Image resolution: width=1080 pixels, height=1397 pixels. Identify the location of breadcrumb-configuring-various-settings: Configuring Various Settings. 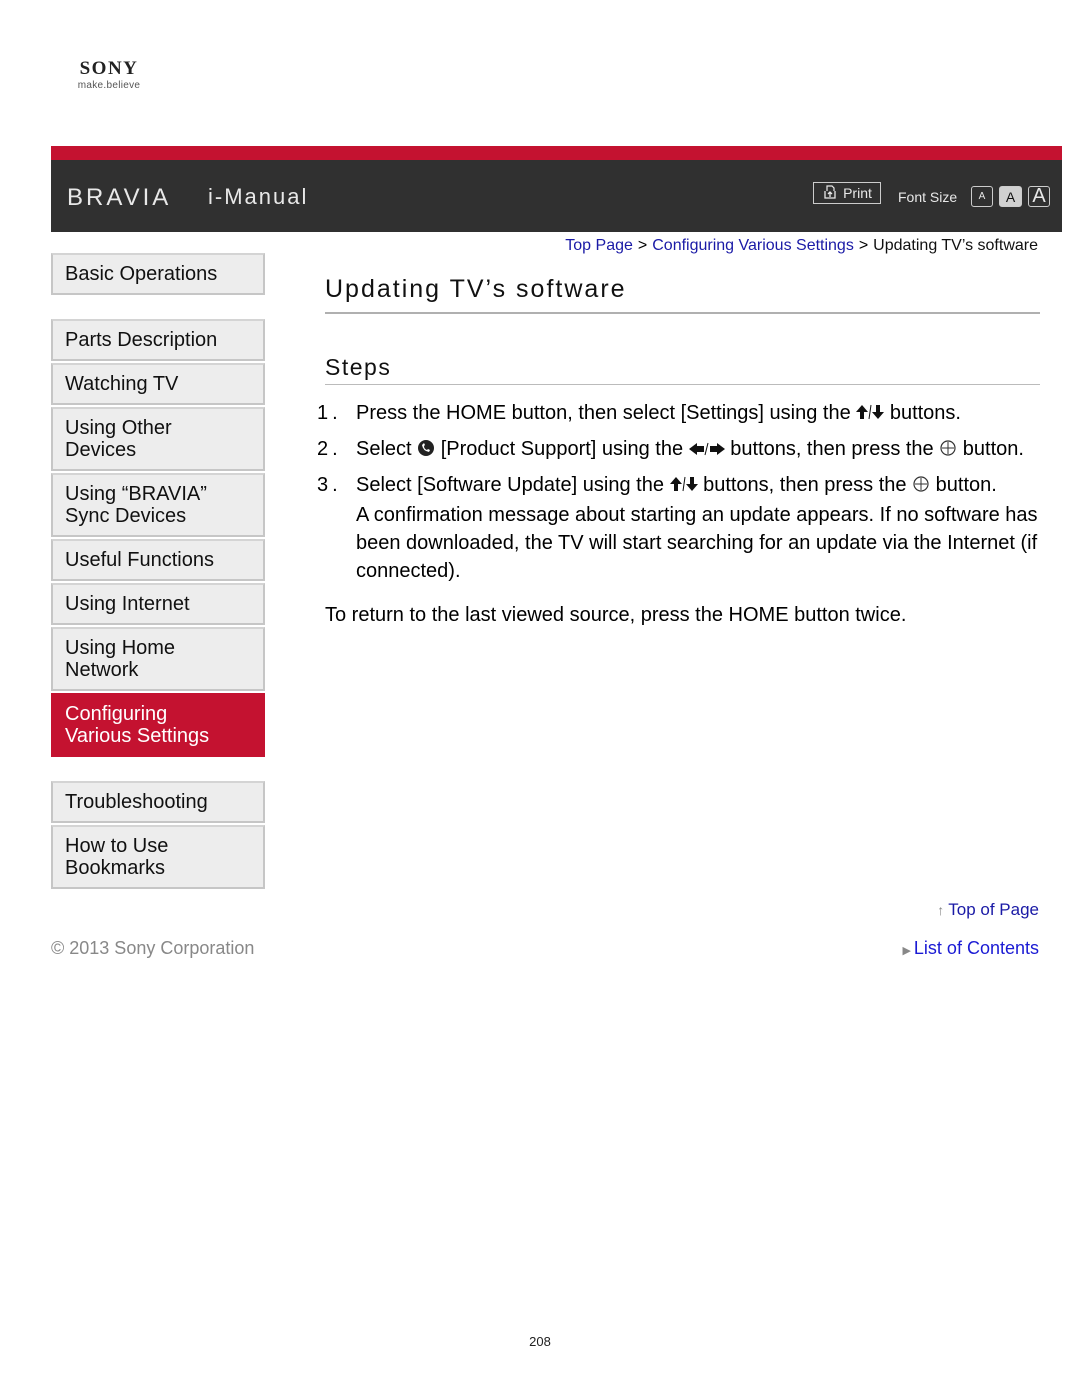
(753, 245).